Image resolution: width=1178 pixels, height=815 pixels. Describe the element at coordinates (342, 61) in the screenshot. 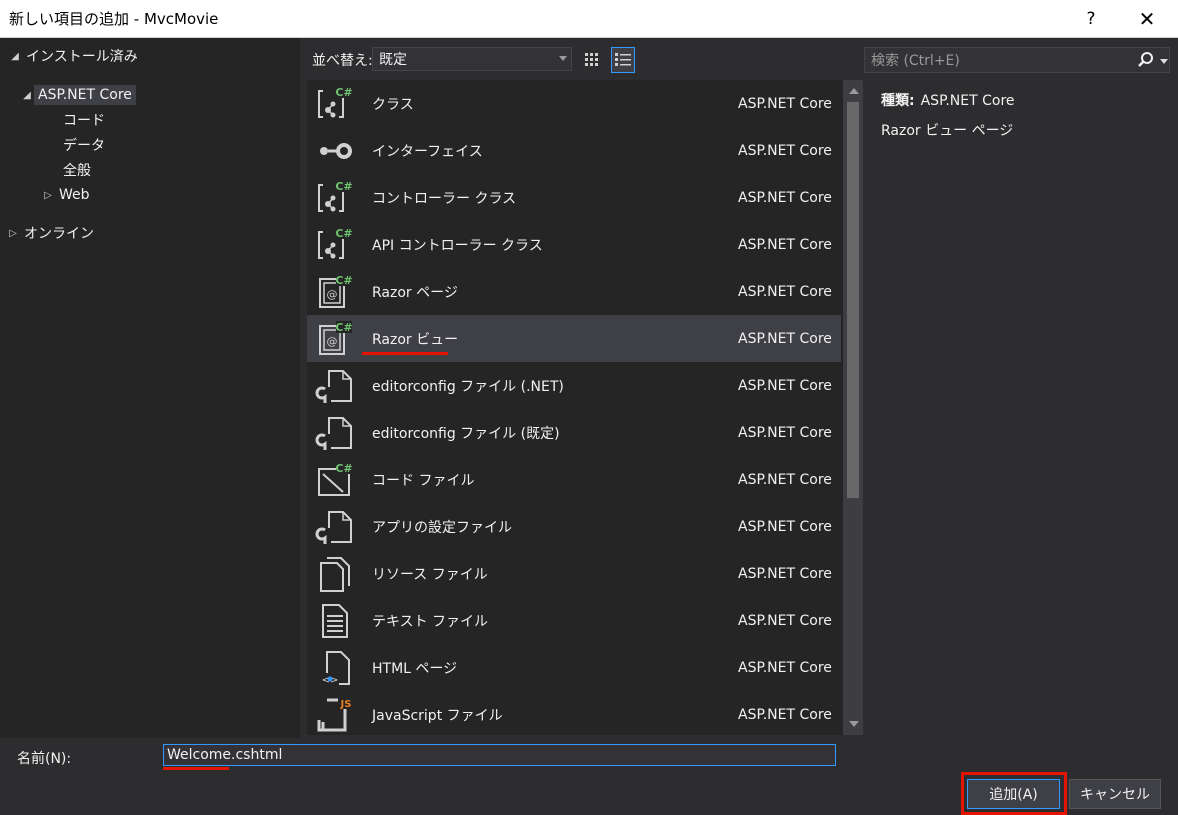

I see `sort-label: 並べ替え:` at that location.